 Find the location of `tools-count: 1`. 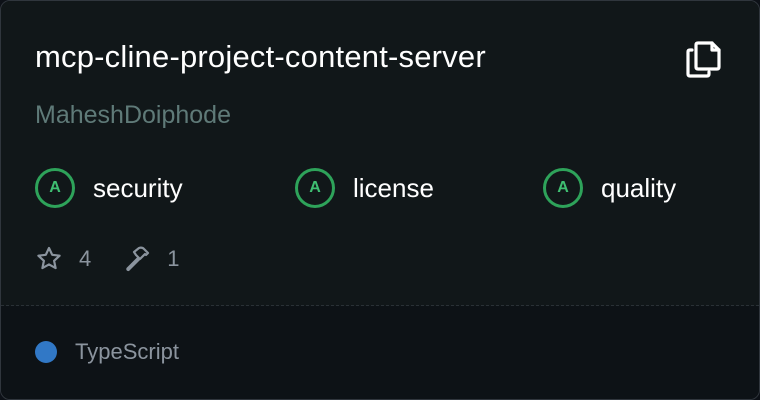

tools-count: 1 is located at coordinates (173, 258).